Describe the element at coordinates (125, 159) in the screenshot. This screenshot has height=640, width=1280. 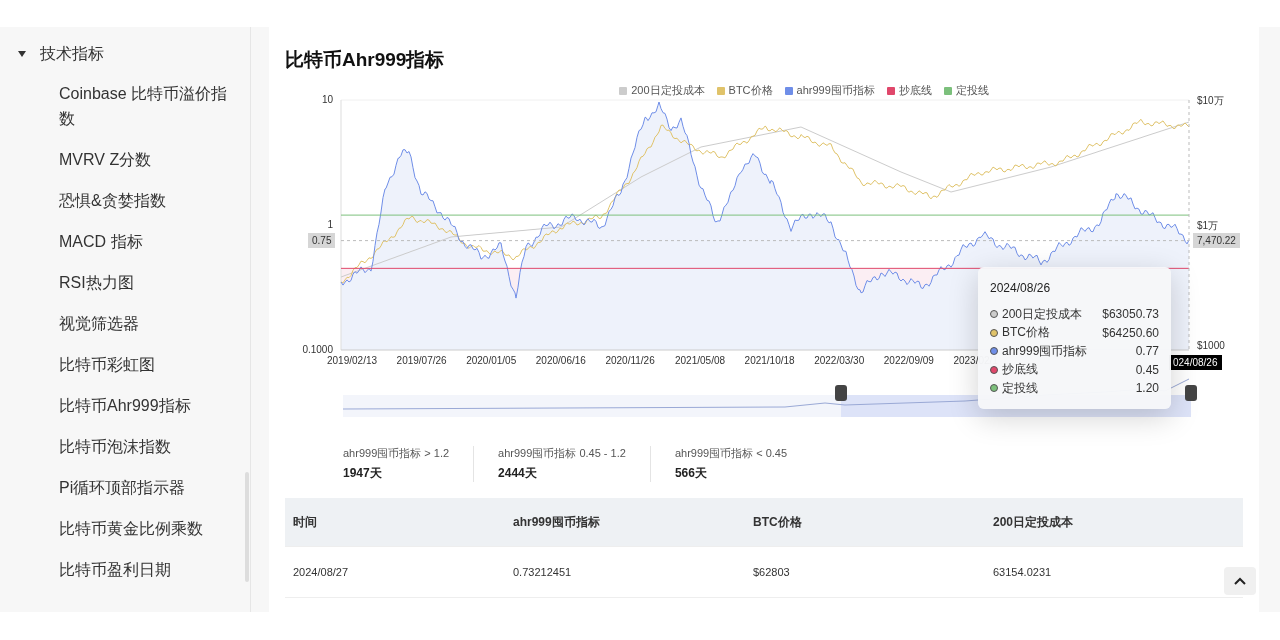
I see `sidebar-item: MVRV Z分数` at that location.